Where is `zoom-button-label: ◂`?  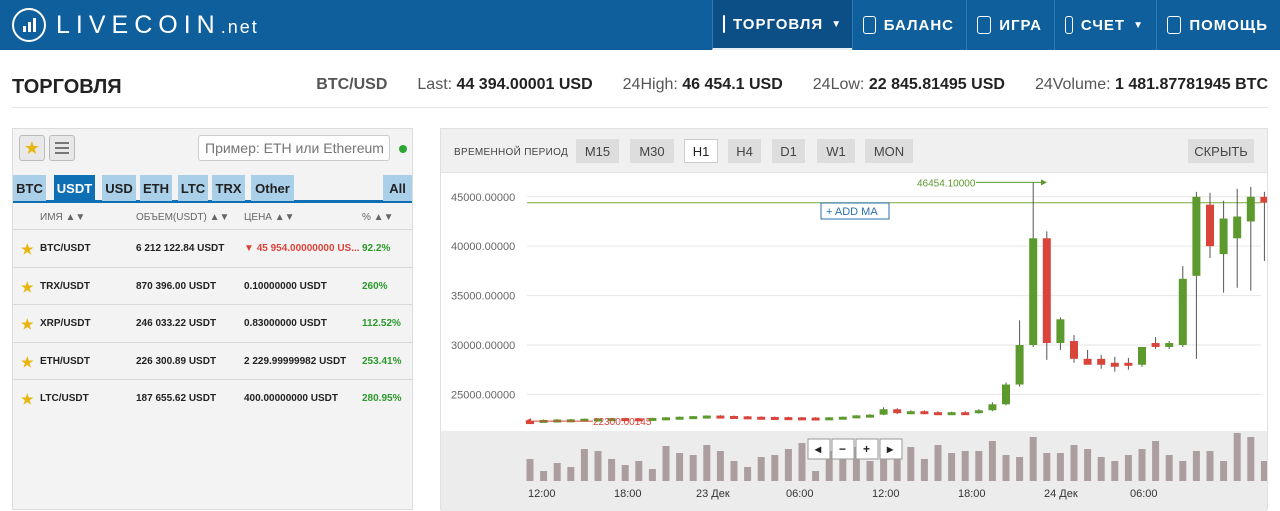 zoom-button-label: ◂ is located at coordinates (818, 449).